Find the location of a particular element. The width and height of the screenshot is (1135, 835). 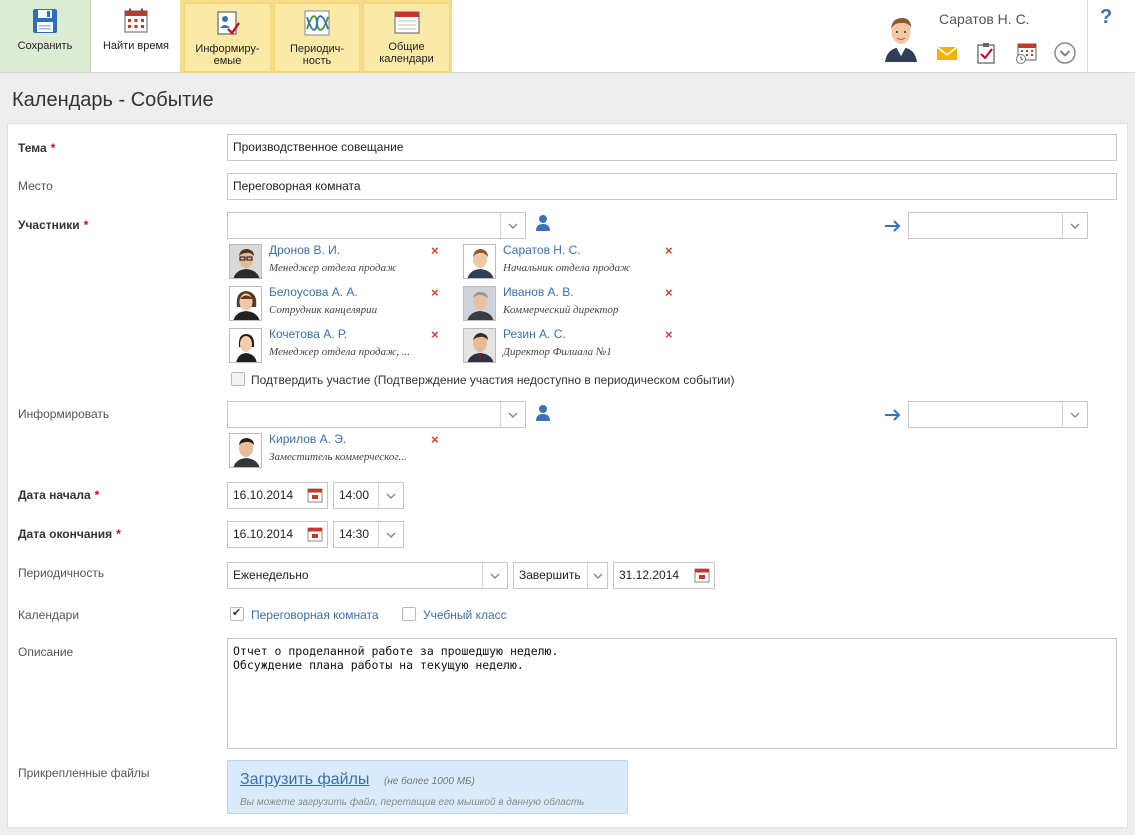

start-date-input: 16.10.2014 is located at coordinates (277, 495).